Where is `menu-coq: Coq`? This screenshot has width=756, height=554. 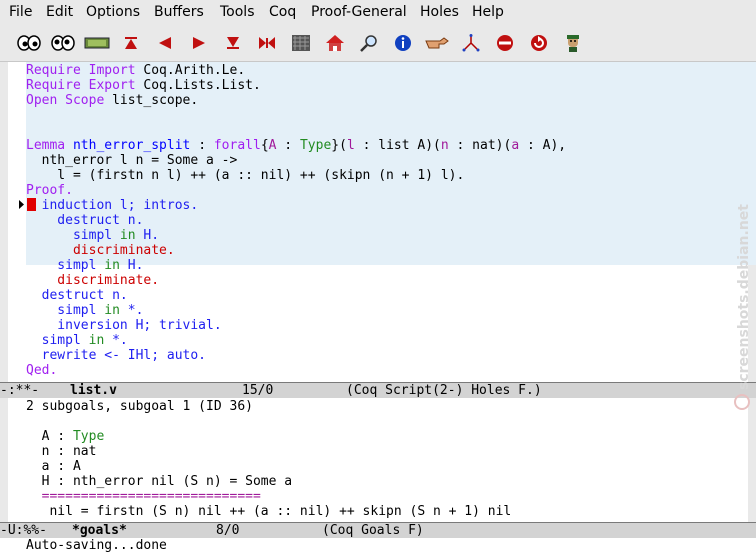
menu-coq: Coq is located at coordinates (282, 12).